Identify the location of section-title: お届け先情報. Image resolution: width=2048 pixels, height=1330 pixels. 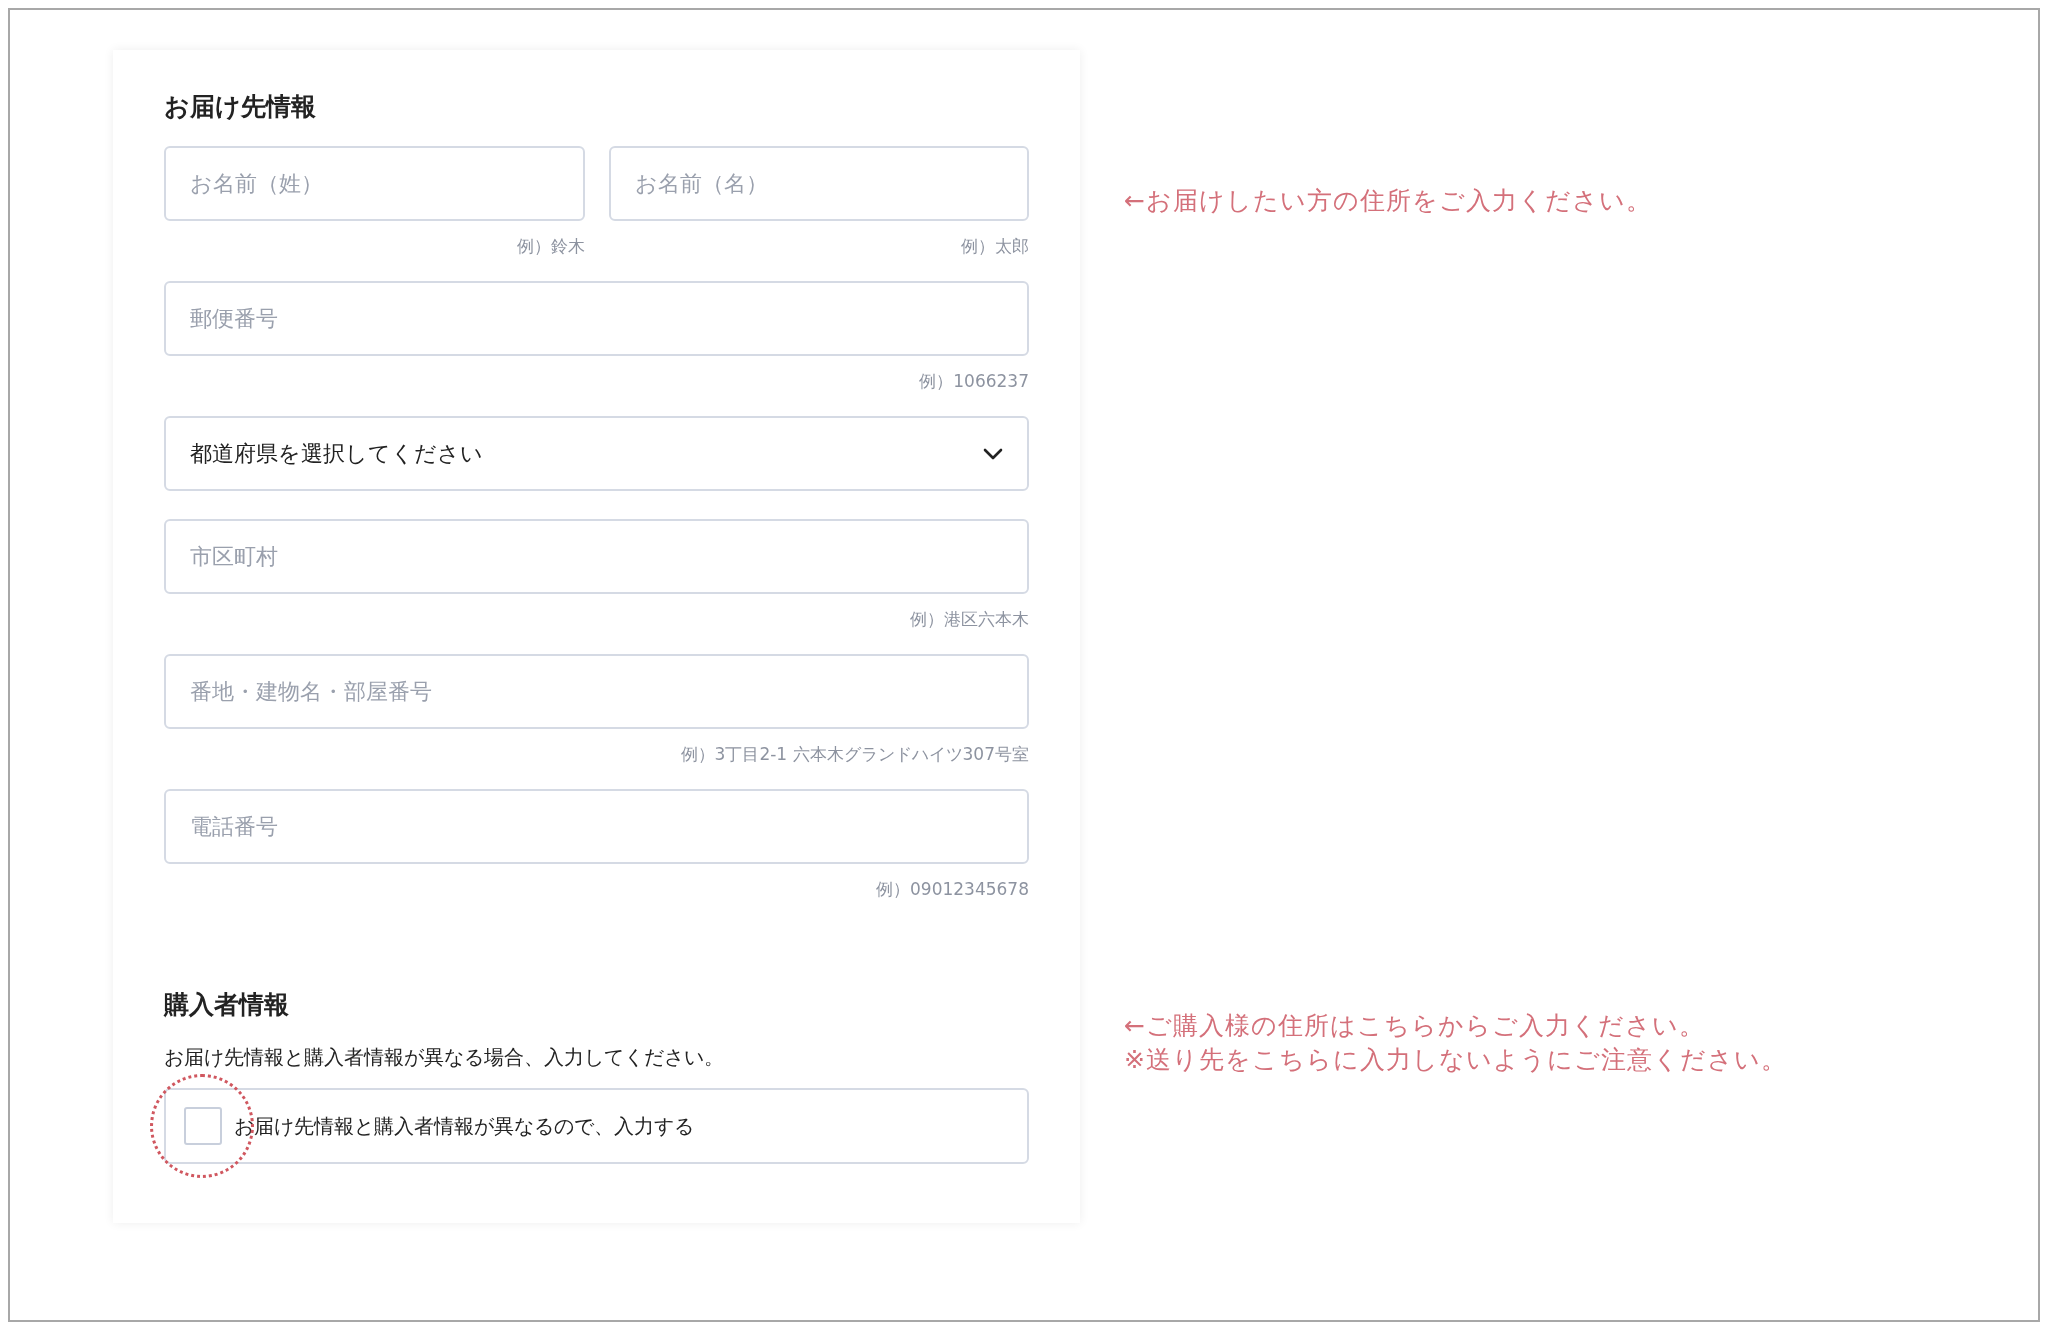
(240, 107).